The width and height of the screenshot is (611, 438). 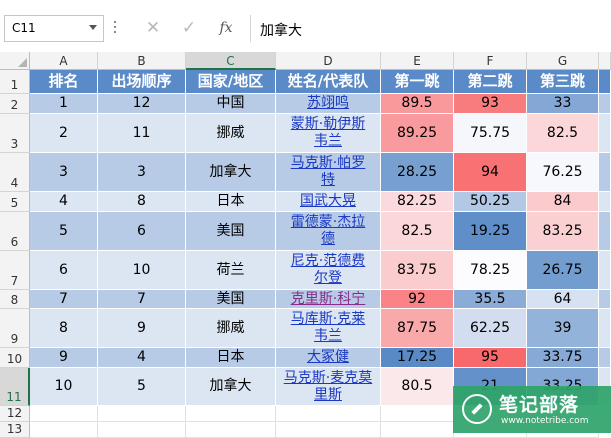 I want to click on column-header-d: D, so click(x=328, y=61).